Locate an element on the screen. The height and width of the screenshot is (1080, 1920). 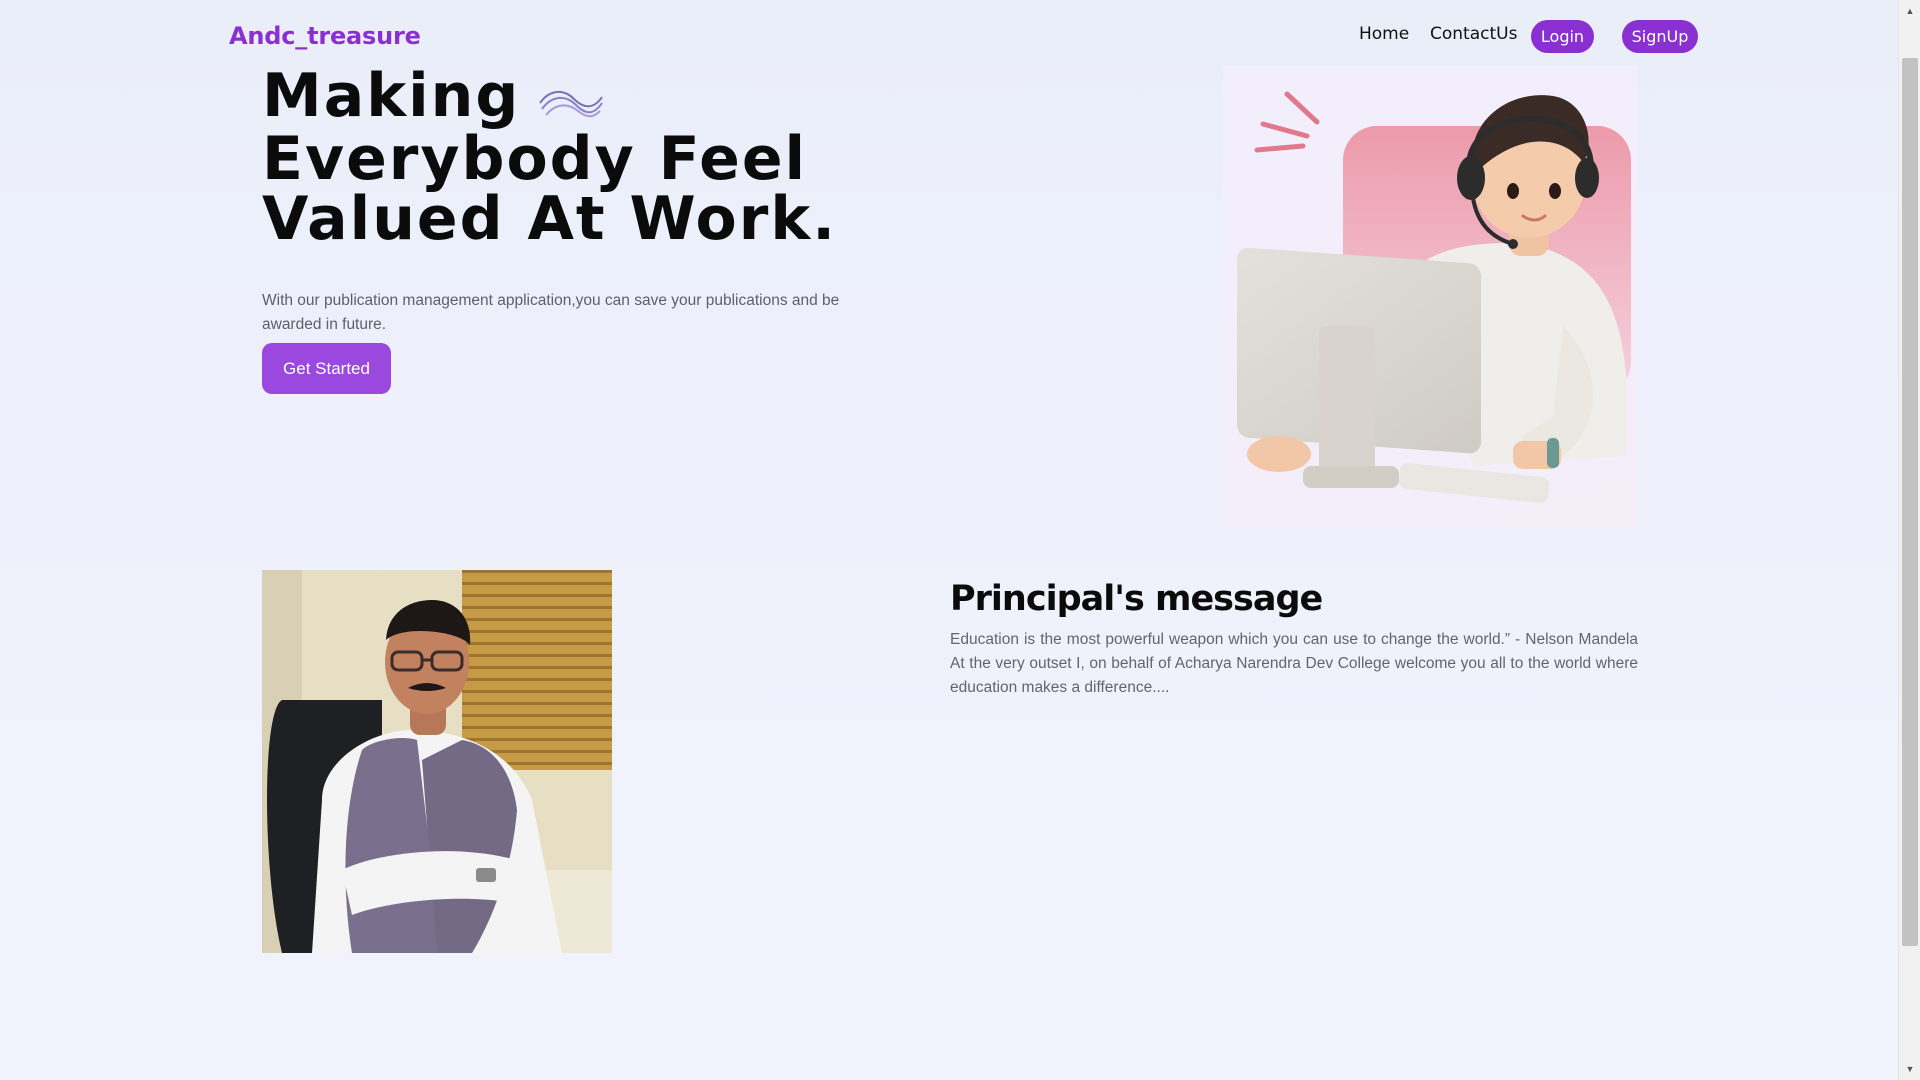
hero-title: Making Everybody Feel Valued At Work. is located at coordinates (572, 157).